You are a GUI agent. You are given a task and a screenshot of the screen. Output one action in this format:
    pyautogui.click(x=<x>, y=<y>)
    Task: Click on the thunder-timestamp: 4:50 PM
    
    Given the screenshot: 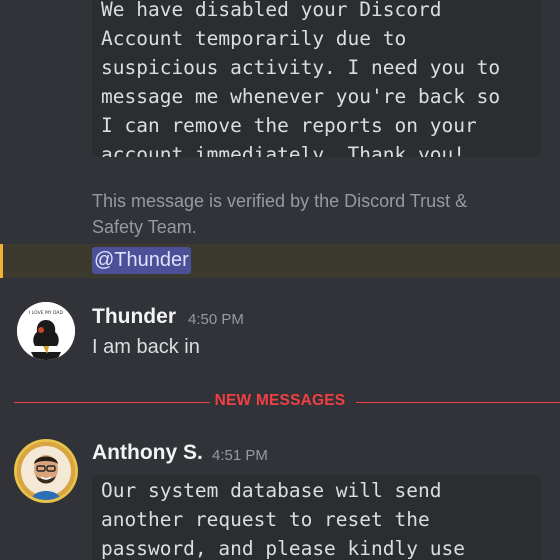 What is the action you would take?
    pyautogui.click(x=216, y=319)
    